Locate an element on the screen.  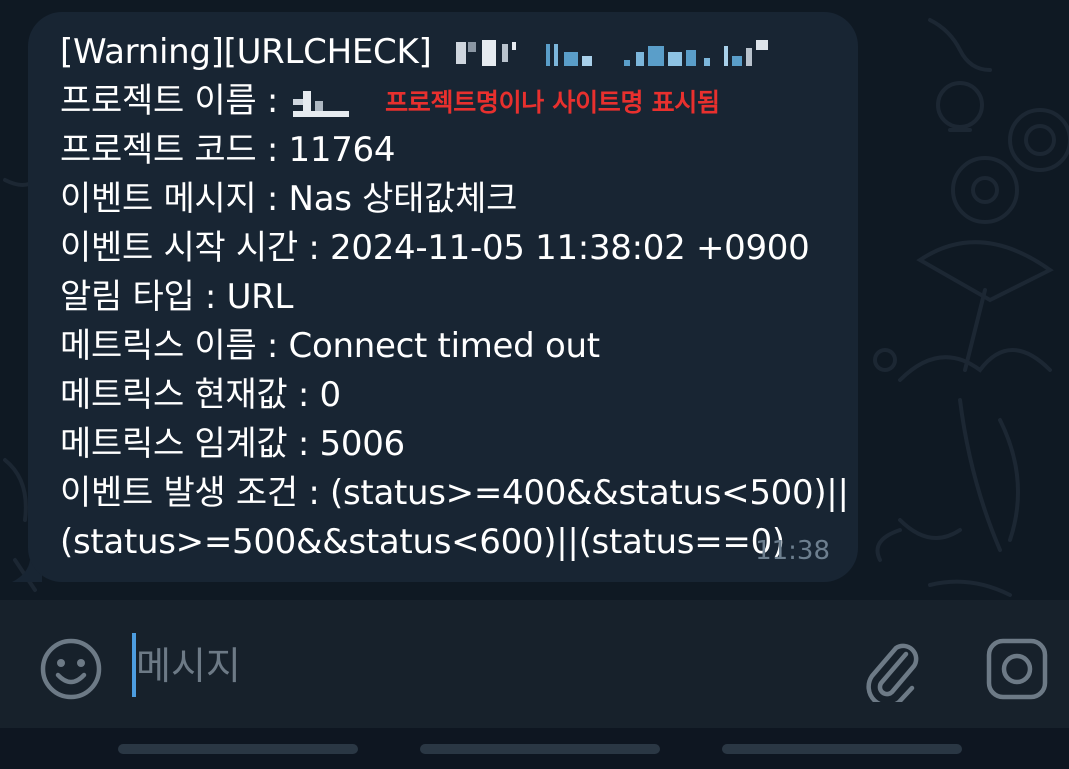
message-line-condition: 이벤트 발생 조건 : (status>=400&&status<500)|| is located at coordinates (454, 493).